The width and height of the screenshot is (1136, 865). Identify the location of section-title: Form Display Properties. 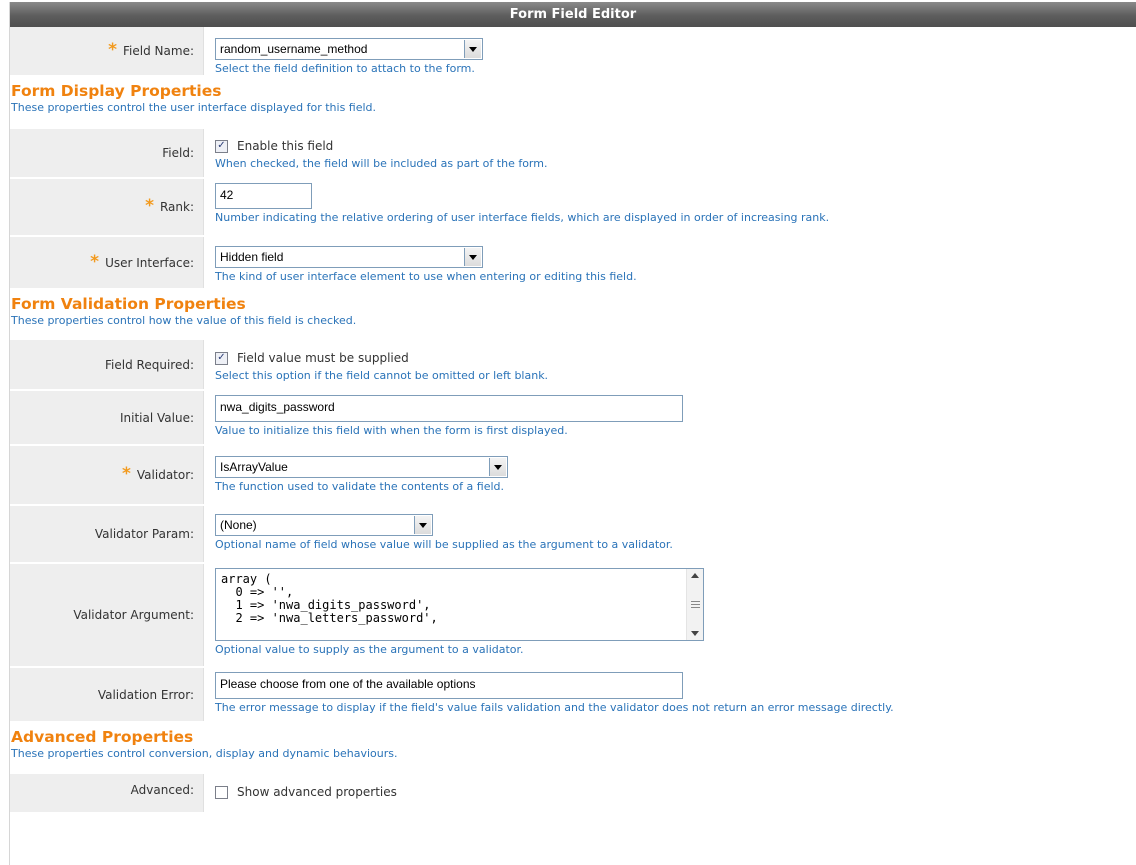
(116, 91).